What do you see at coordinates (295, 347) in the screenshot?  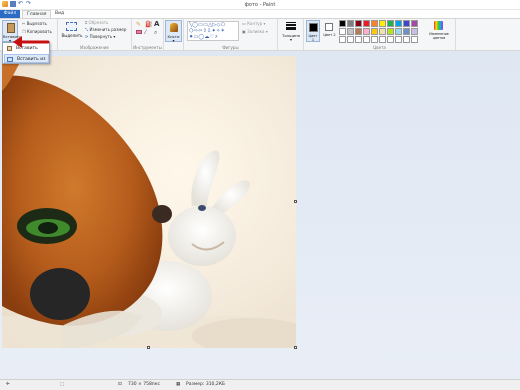 I see `resize-handle-corner` at bounding box center [295, 347].